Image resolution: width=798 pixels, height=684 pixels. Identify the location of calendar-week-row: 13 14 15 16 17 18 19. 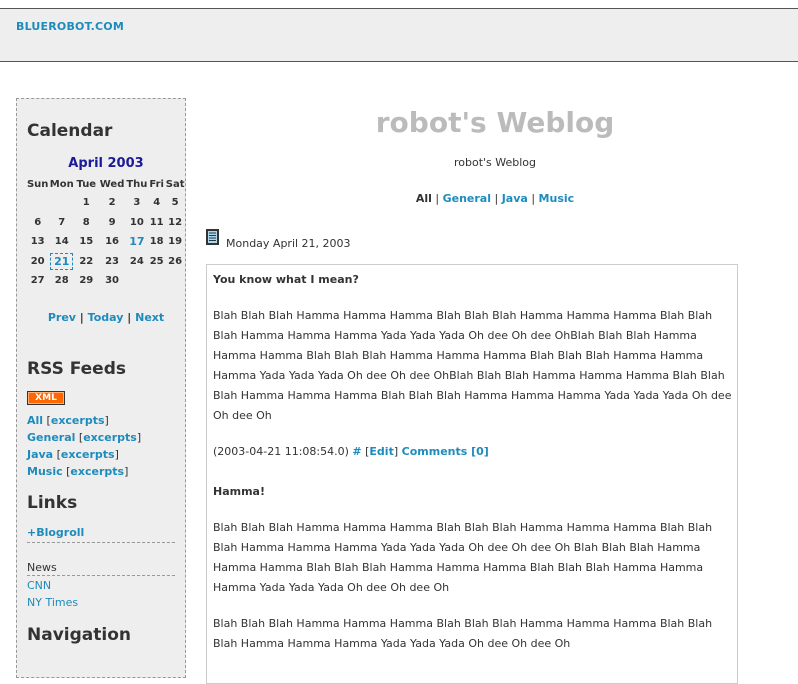
(105, 242).